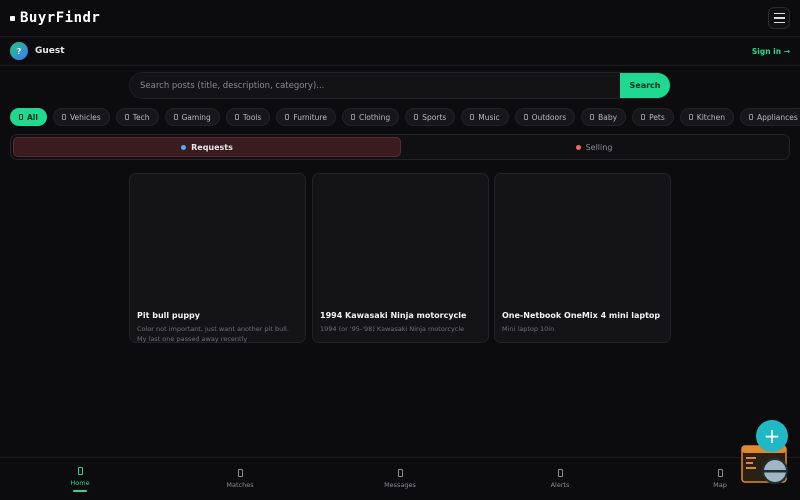  I want to click on category-chip-furniture: Furniture, so click(306, 117).